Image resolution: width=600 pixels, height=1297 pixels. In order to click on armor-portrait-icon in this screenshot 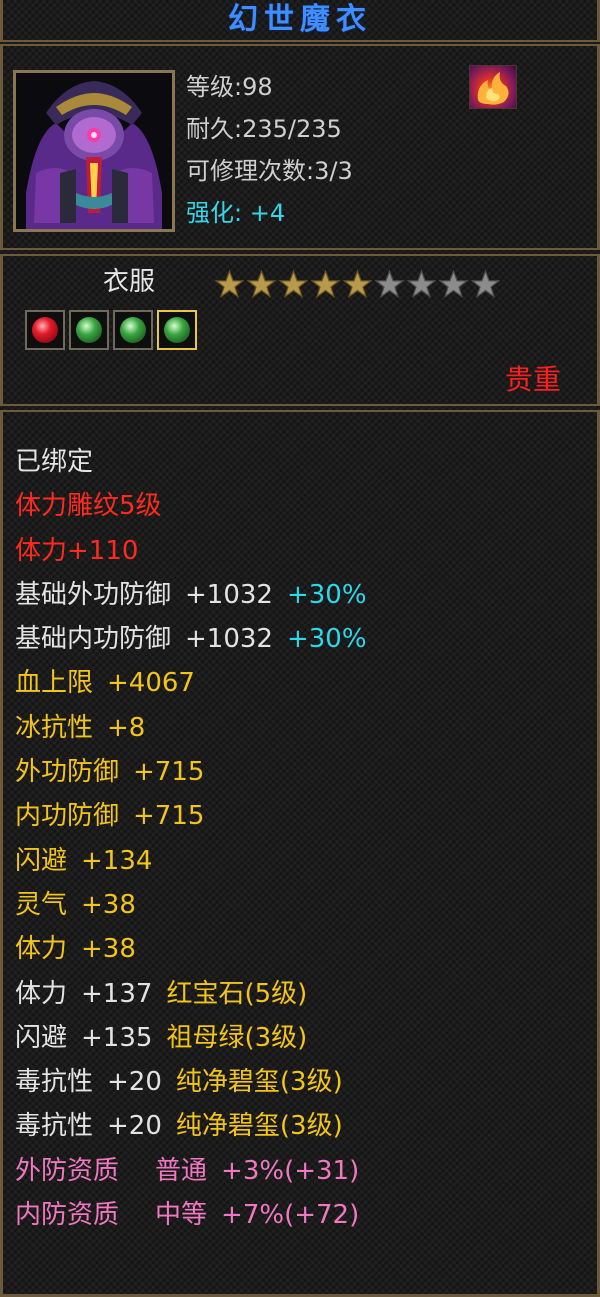, I will do `click(94, 151)`.